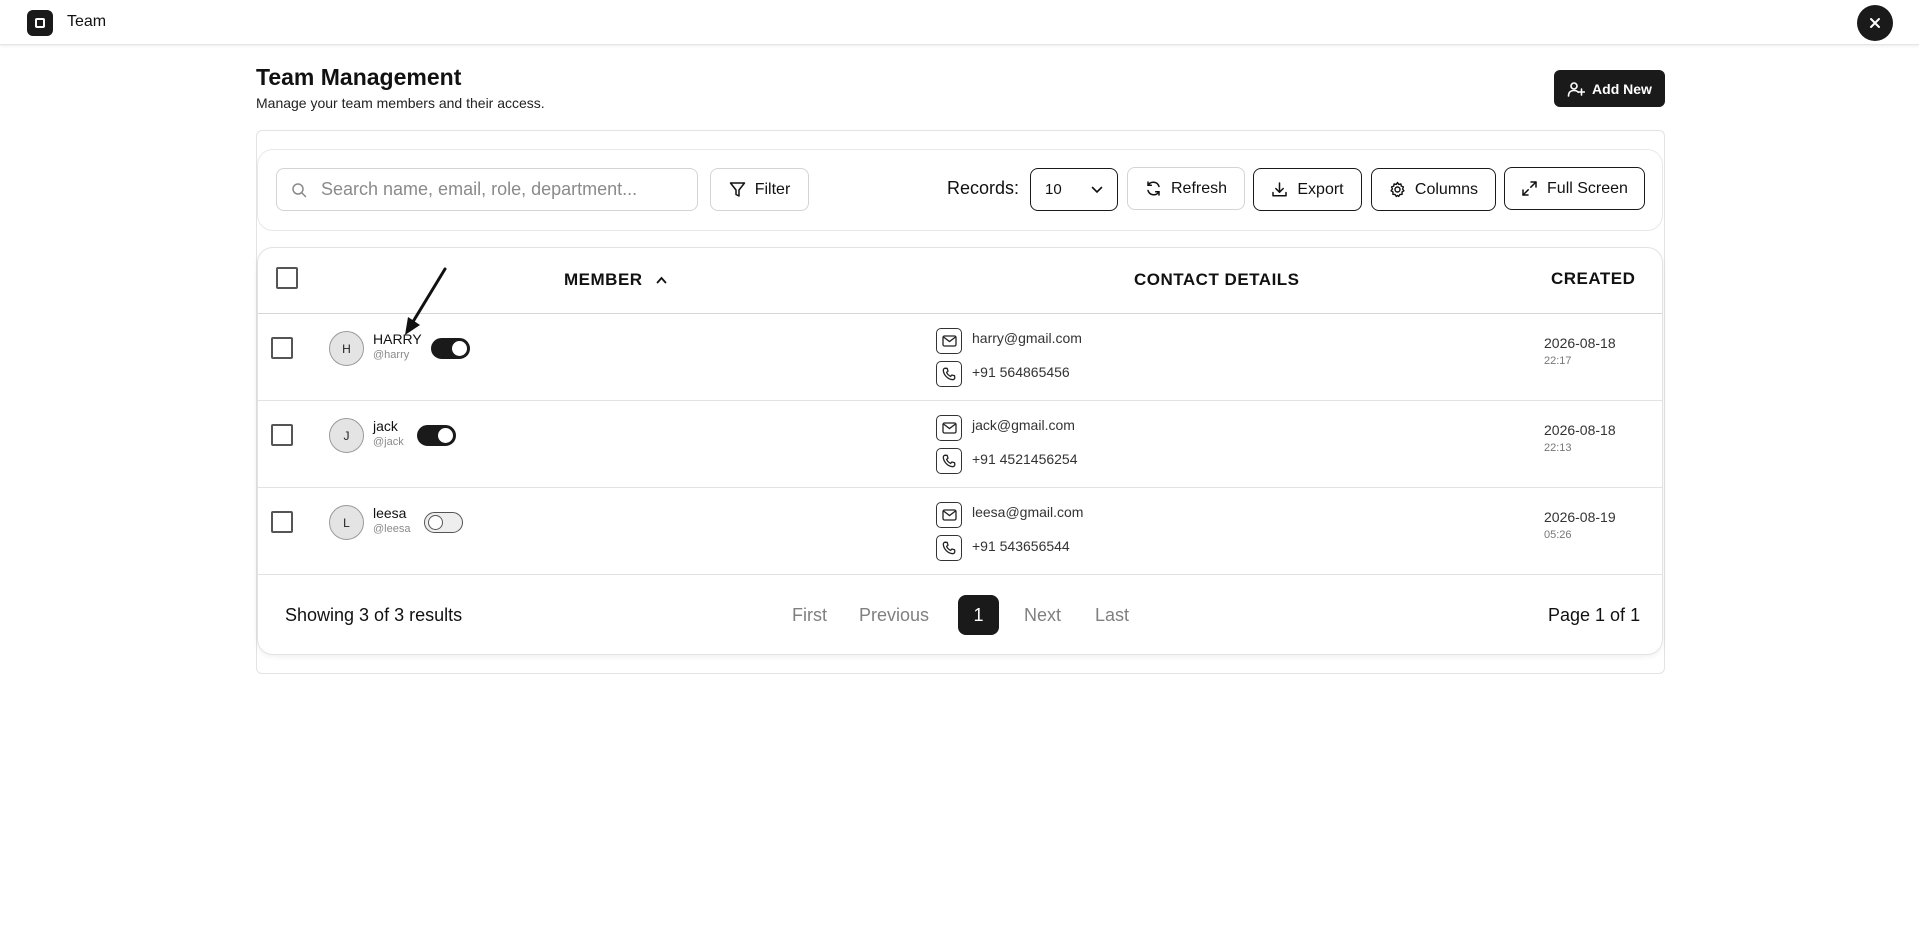  What do you see at coordinates (426, 301) in the screenshot?
I see `annotation-arrow-icon` at bounding box center [426, 301].